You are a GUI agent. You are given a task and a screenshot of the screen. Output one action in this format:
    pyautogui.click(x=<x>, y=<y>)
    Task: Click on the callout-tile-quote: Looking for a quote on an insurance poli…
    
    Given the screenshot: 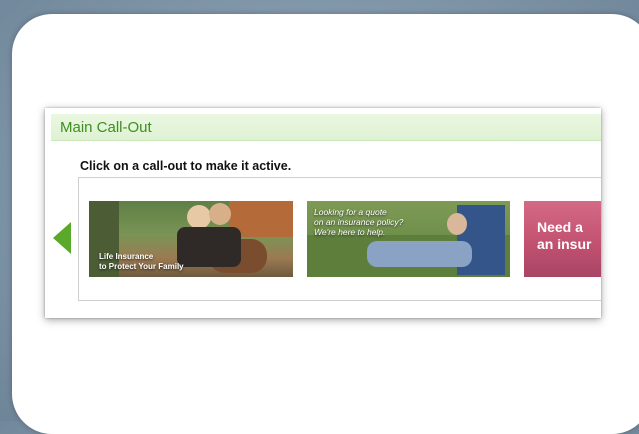 What is the action you would take?
    pyautogui.click(x=408, y=239)
    